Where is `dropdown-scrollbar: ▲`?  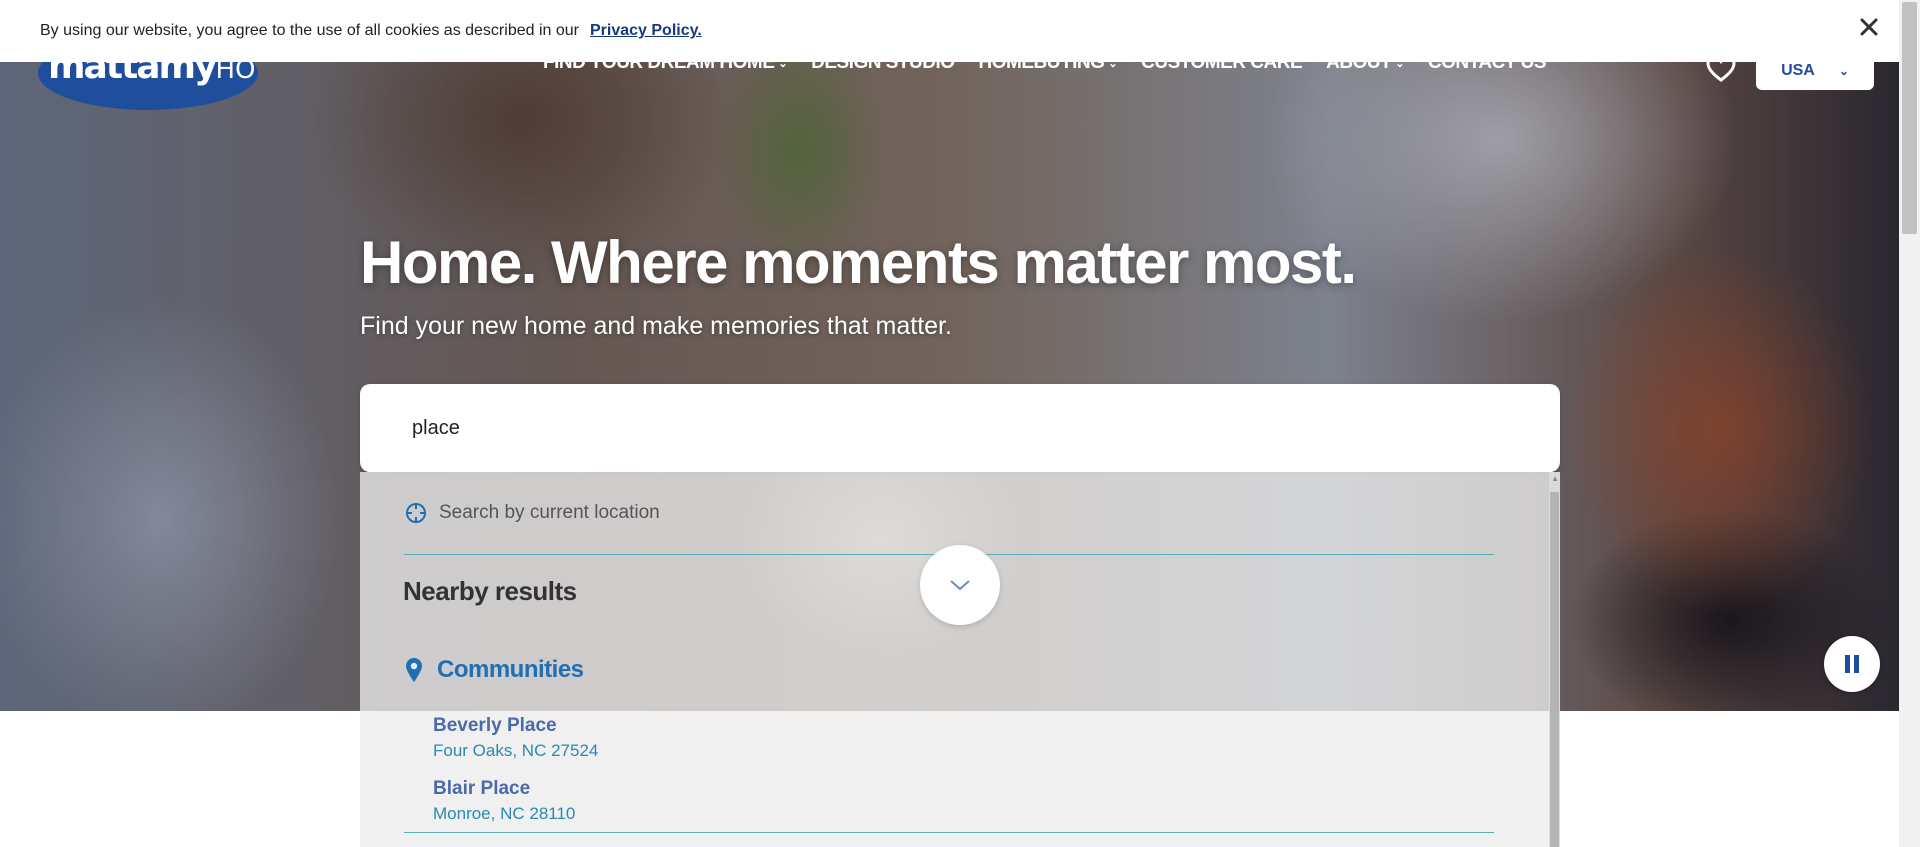 dropdown-scrollbar: ▲ is located at coordinates (1554, 659).